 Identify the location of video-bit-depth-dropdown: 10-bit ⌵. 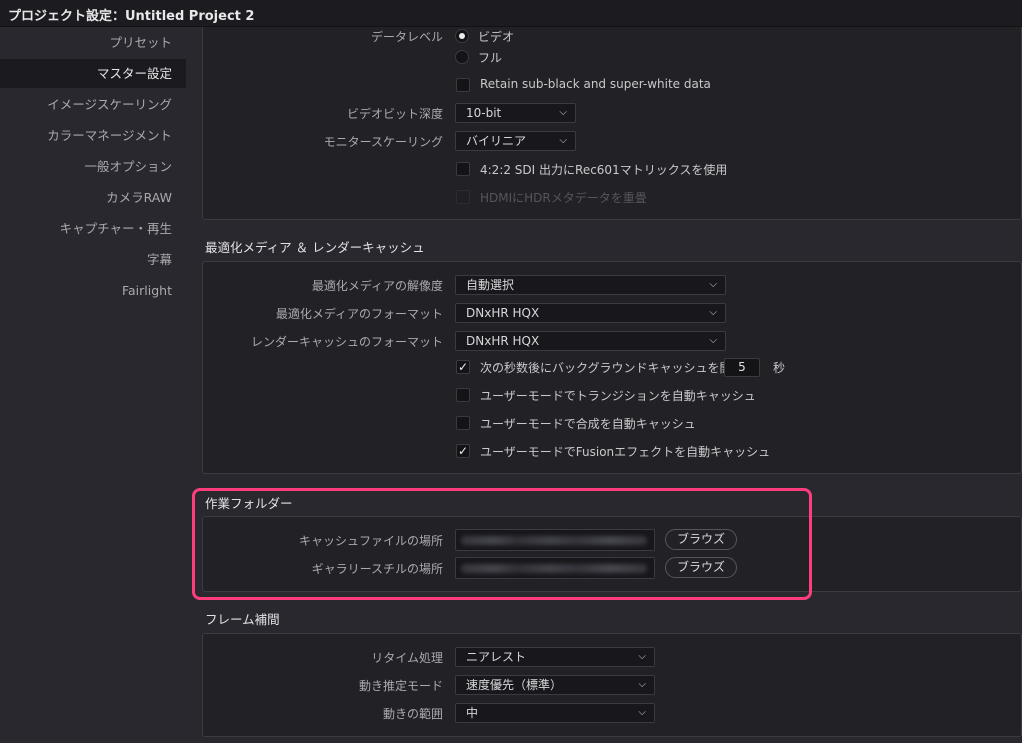
(515, 113).